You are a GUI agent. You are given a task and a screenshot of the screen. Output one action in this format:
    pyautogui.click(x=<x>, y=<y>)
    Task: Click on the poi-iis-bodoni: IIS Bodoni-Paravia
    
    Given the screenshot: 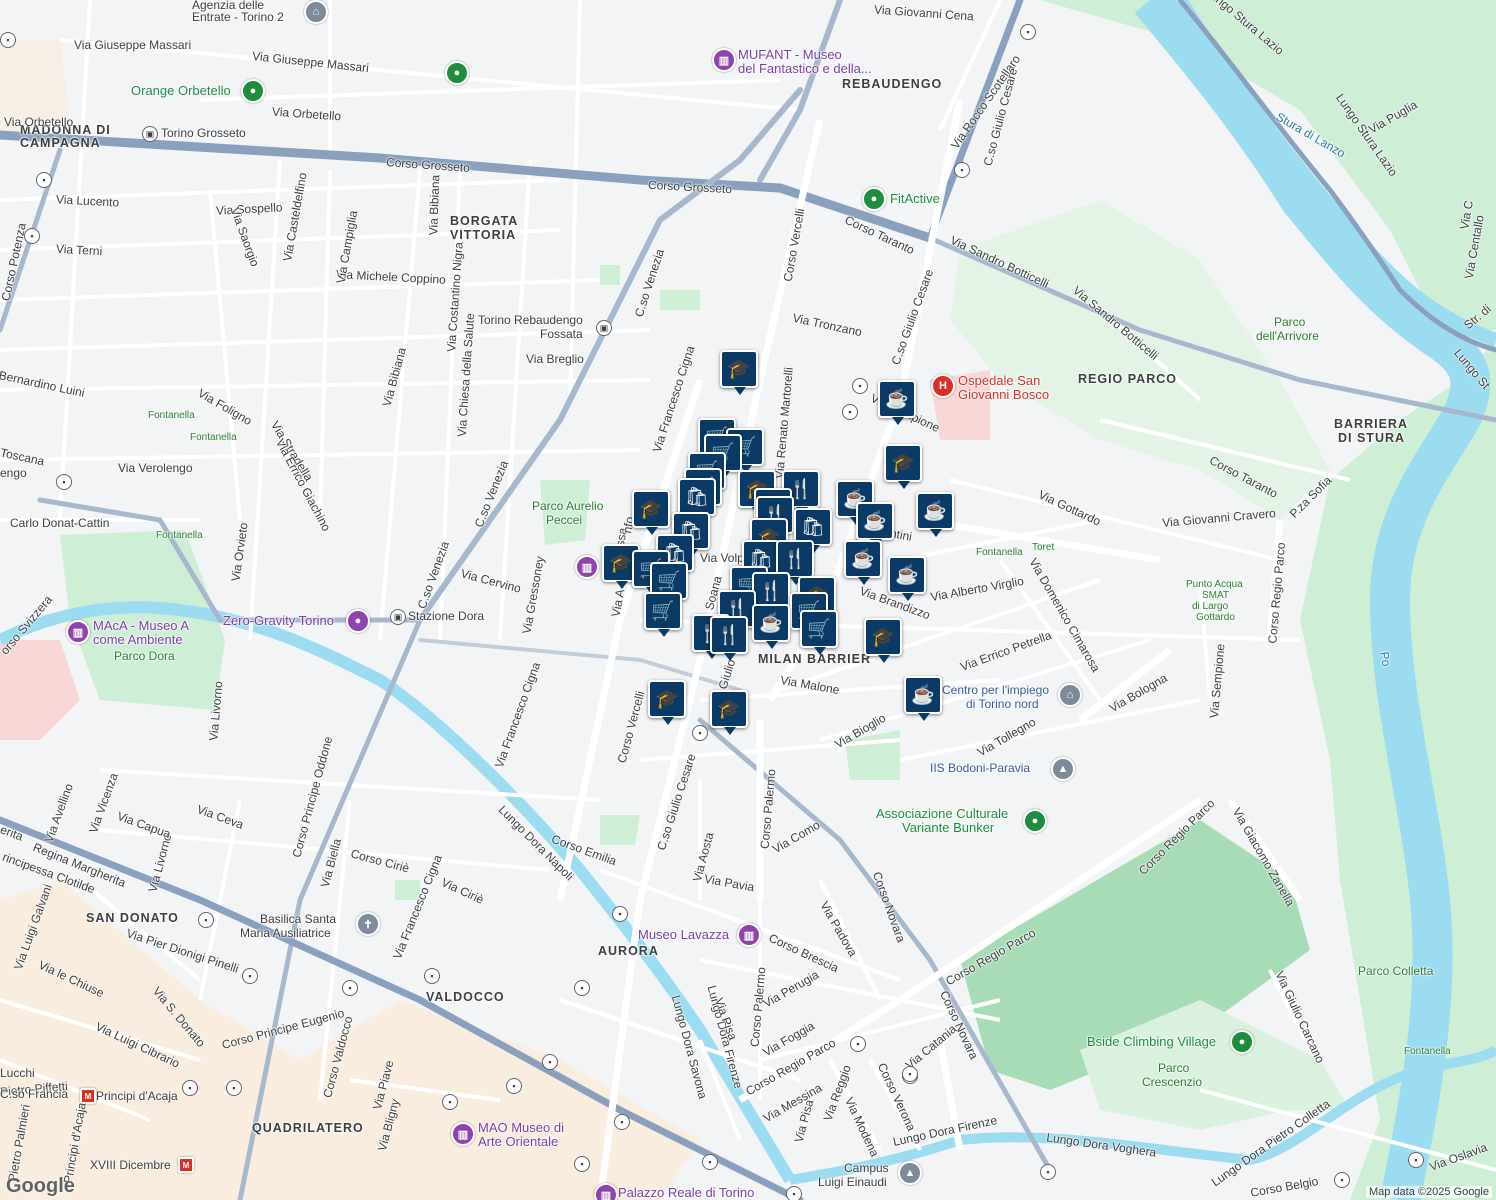 What is the action you would take?
    pyautogui.click(x=980, y=768)
    